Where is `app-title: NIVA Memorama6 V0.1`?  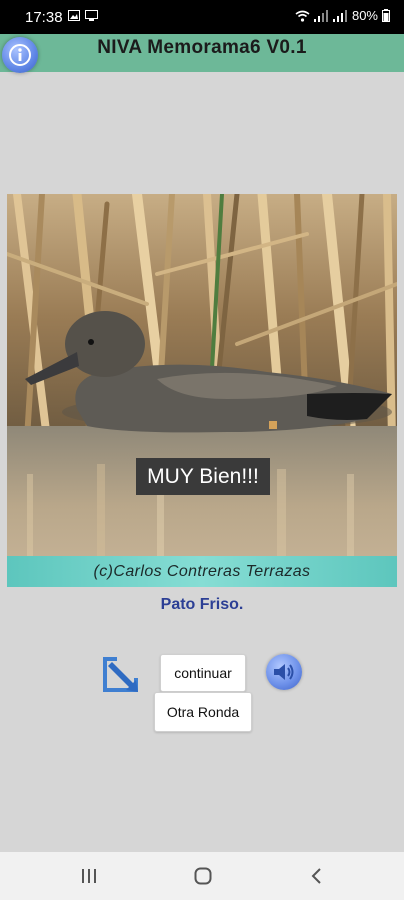
app-title: NIVA Memorama6 V0.1 is located at coordinates (202, 47).